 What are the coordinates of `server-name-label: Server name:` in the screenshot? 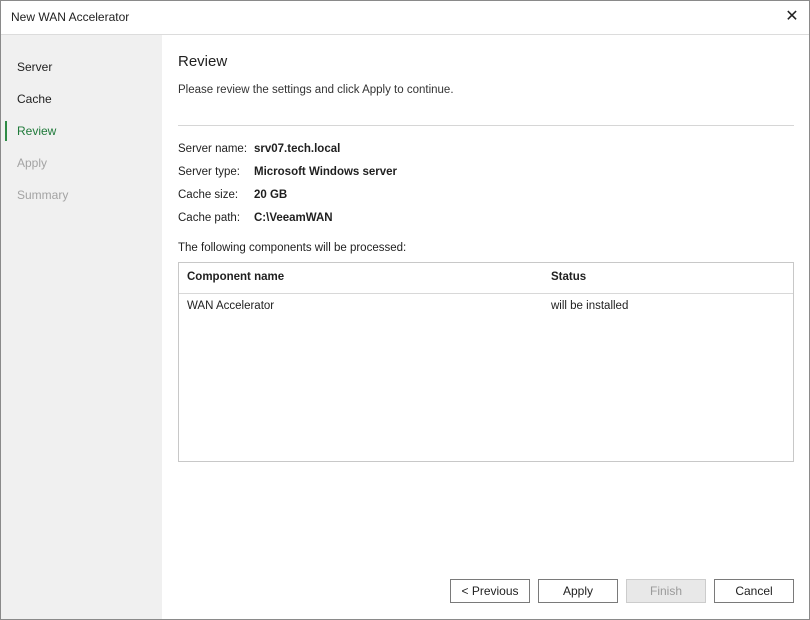 It's located at (213, 149).